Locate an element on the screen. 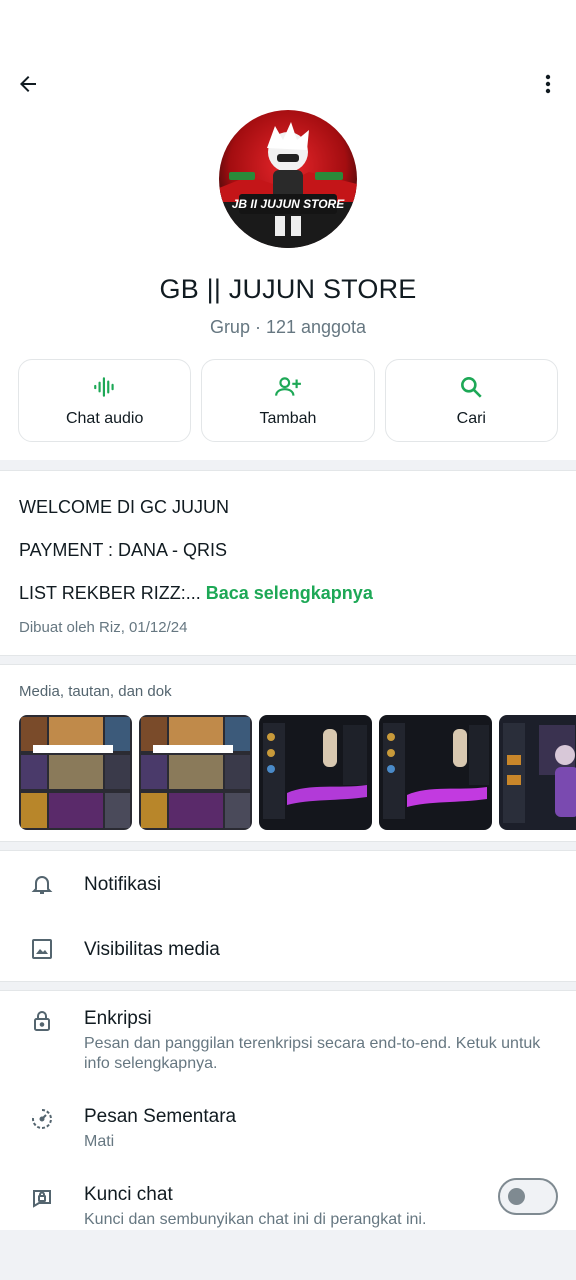 Image resolution: width=576 pixels, height=1280 pixels. audio-wave-icon is located at coordinates (103, 386).